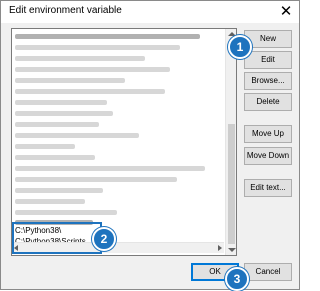 The width and height of the screenshot is (320, 291). What do you see at coordinates (268, 156) in the screenshot?
I see `move-down-button: Move Down` at bounding box center [268, 156].